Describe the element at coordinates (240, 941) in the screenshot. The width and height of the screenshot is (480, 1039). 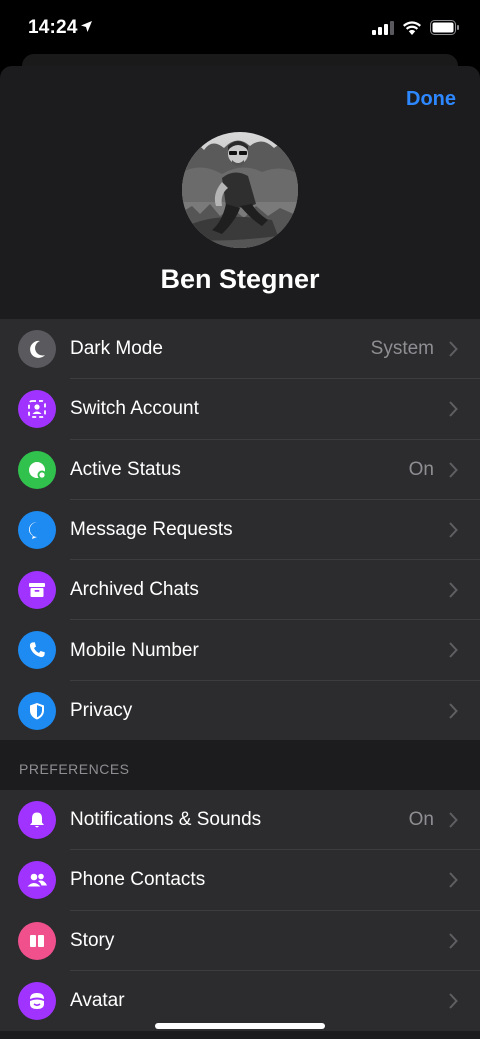
I see `story-row: Story` at that location.